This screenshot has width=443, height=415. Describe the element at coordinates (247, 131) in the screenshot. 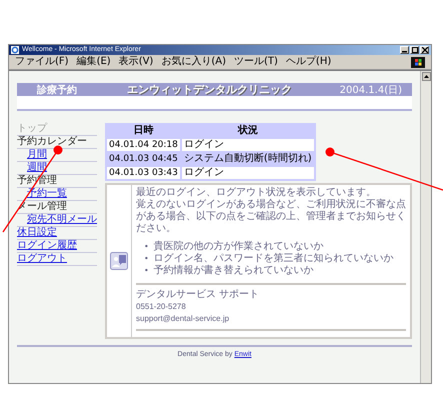

I see `column-header: 状況` at that location.